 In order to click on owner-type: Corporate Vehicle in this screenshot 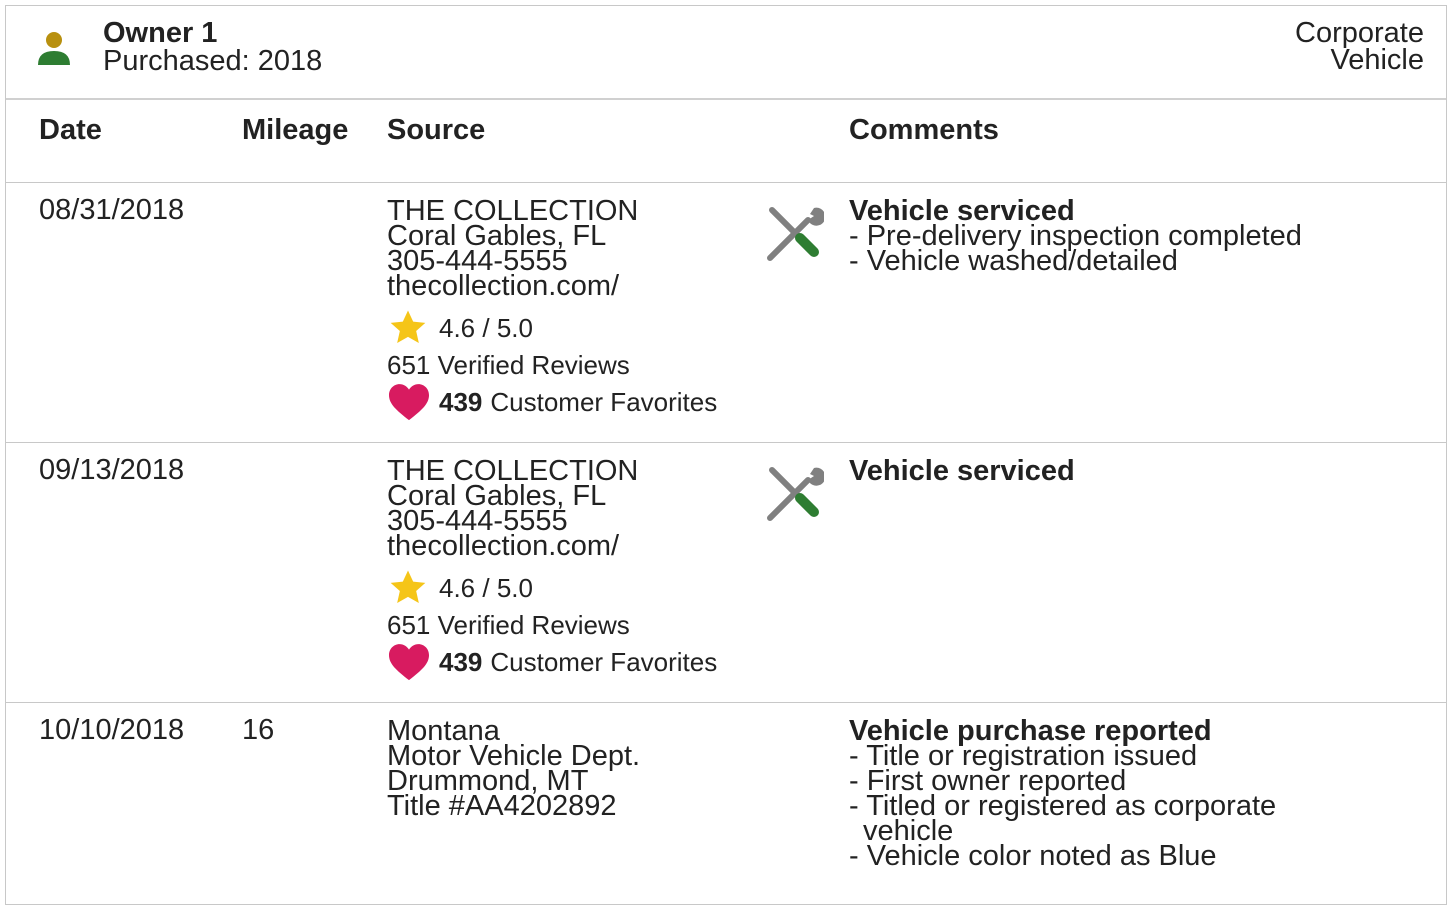, I will do `click(1359, 46)`.